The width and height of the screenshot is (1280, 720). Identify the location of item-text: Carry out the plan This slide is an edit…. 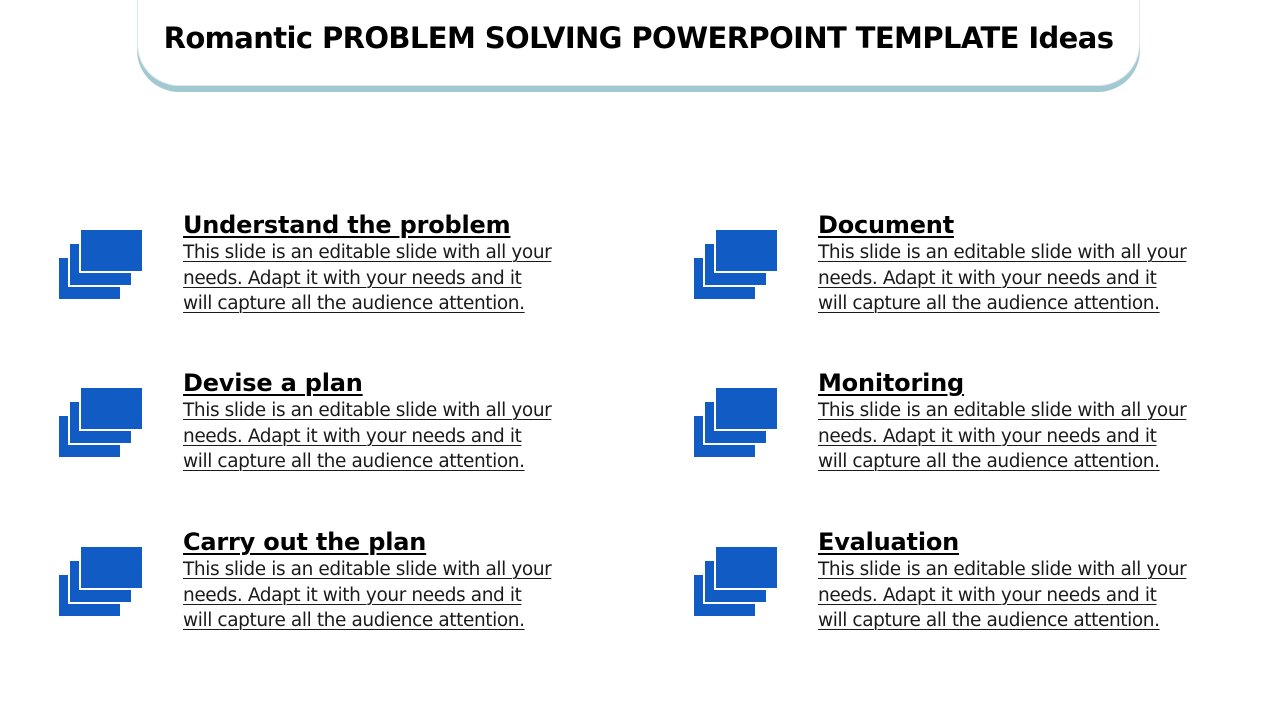
(393, 580).